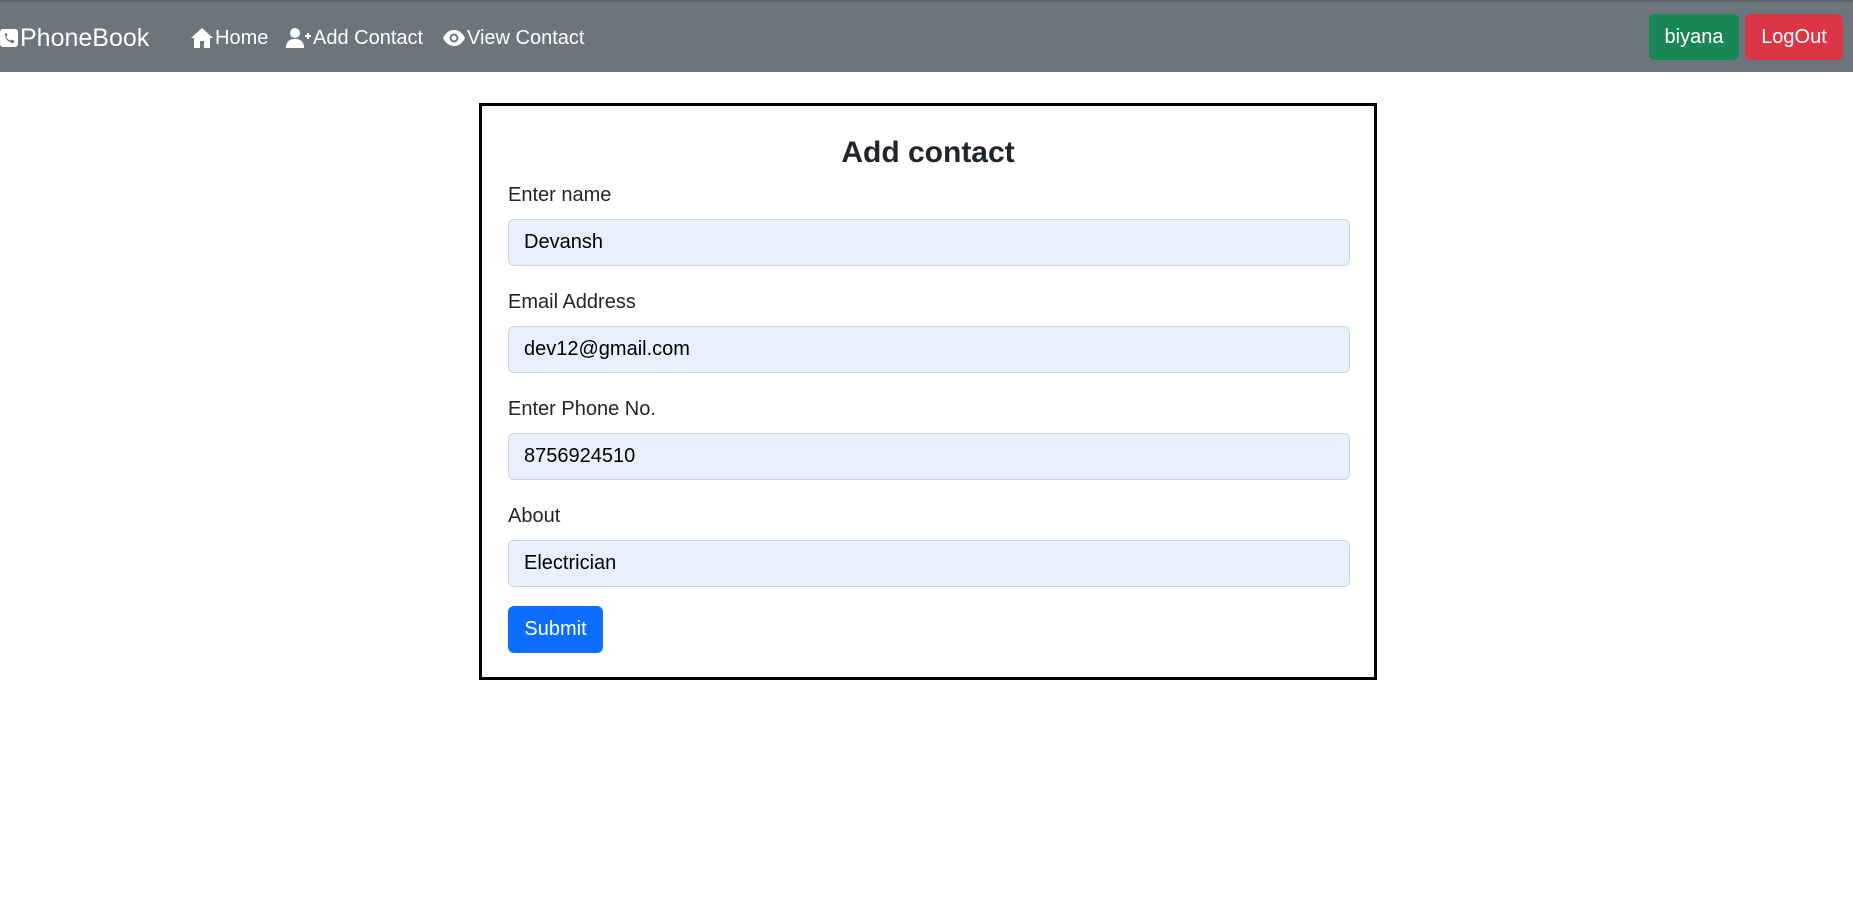 This screenshot has height=917, width=1853. Describe the element at coordinates (368, 37) in the screenshot. I see `nav-add-contact-label: Add Contact` at that location.